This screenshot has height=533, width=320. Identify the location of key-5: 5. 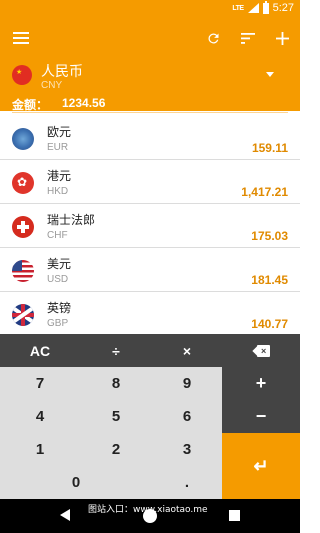
(116, 416).